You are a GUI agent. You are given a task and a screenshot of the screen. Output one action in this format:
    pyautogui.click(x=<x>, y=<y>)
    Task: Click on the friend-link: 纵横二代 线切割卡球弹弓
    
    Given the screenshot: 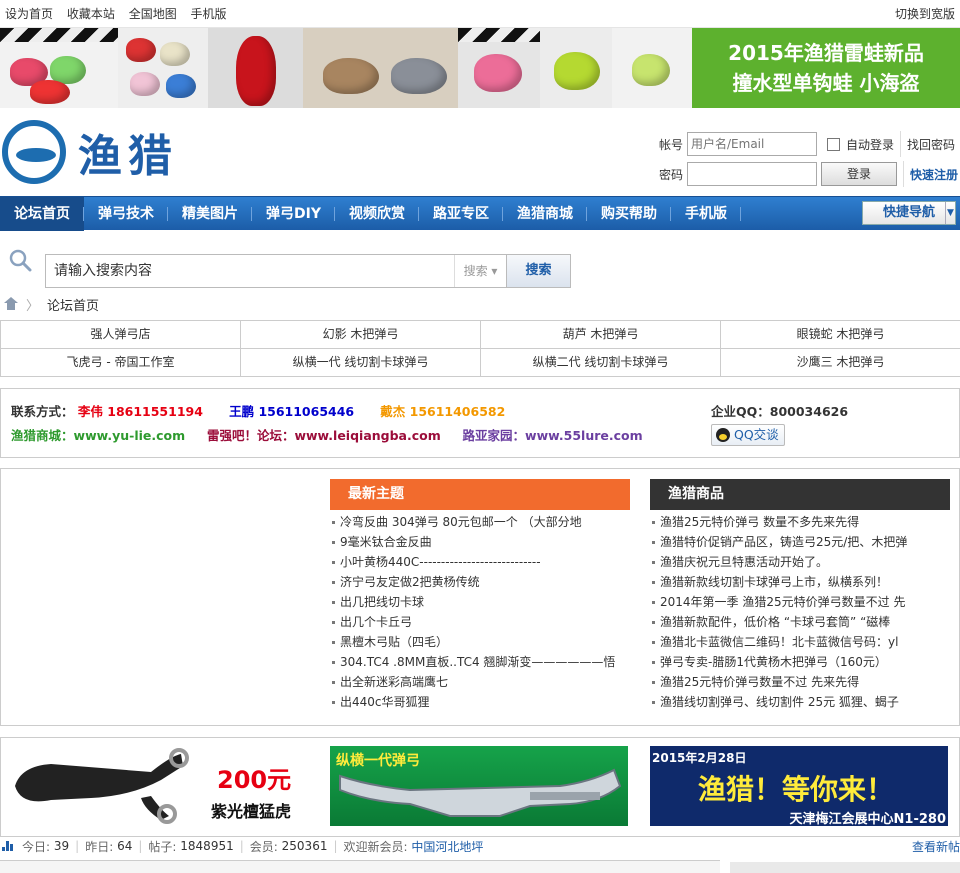 What is the action you would take?
    pyautogui.click(x=601, y=363)
    